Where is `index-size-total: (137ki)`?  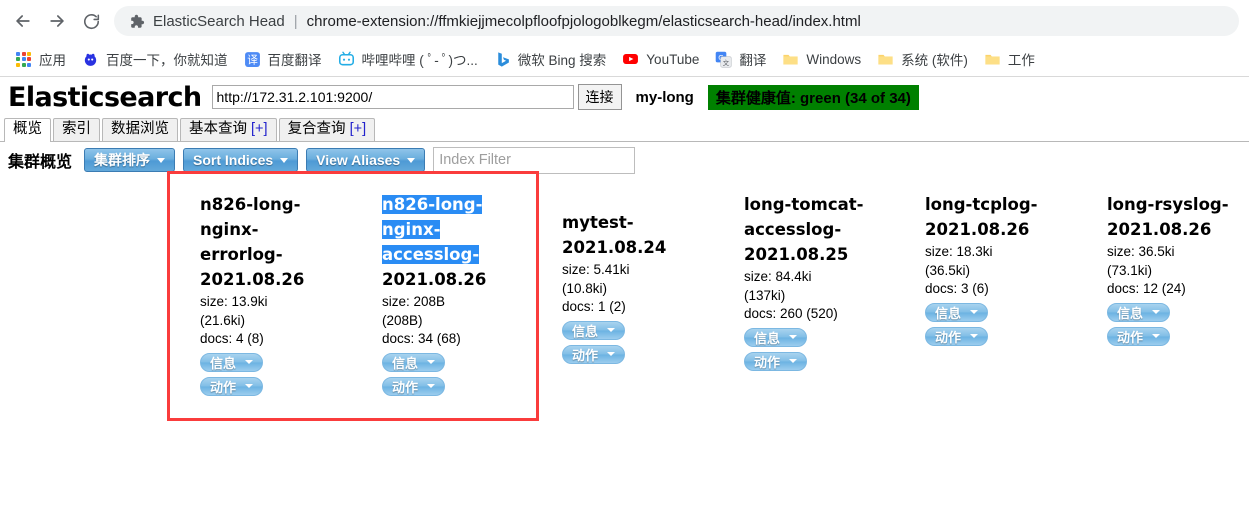 index-size-total: (137ki) is located at coordinates (765, 295).